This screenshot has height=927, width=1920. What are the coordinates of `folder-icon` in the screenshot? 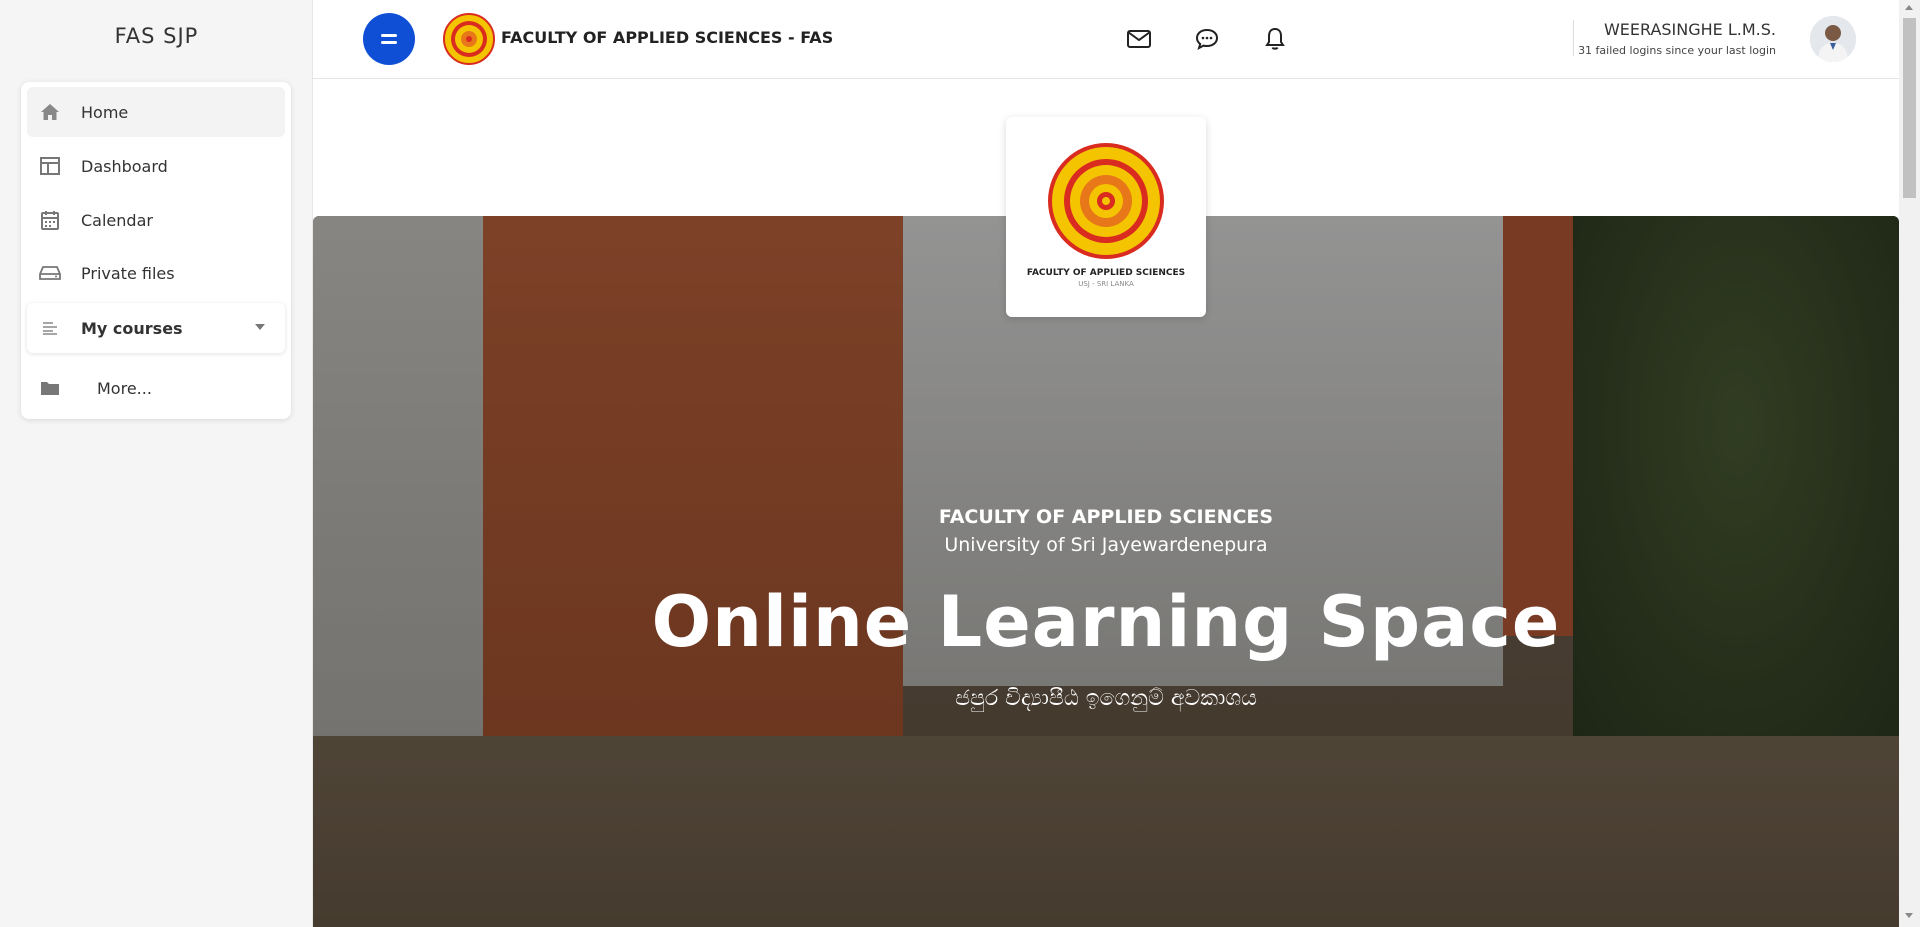 It's located at (50, 388).